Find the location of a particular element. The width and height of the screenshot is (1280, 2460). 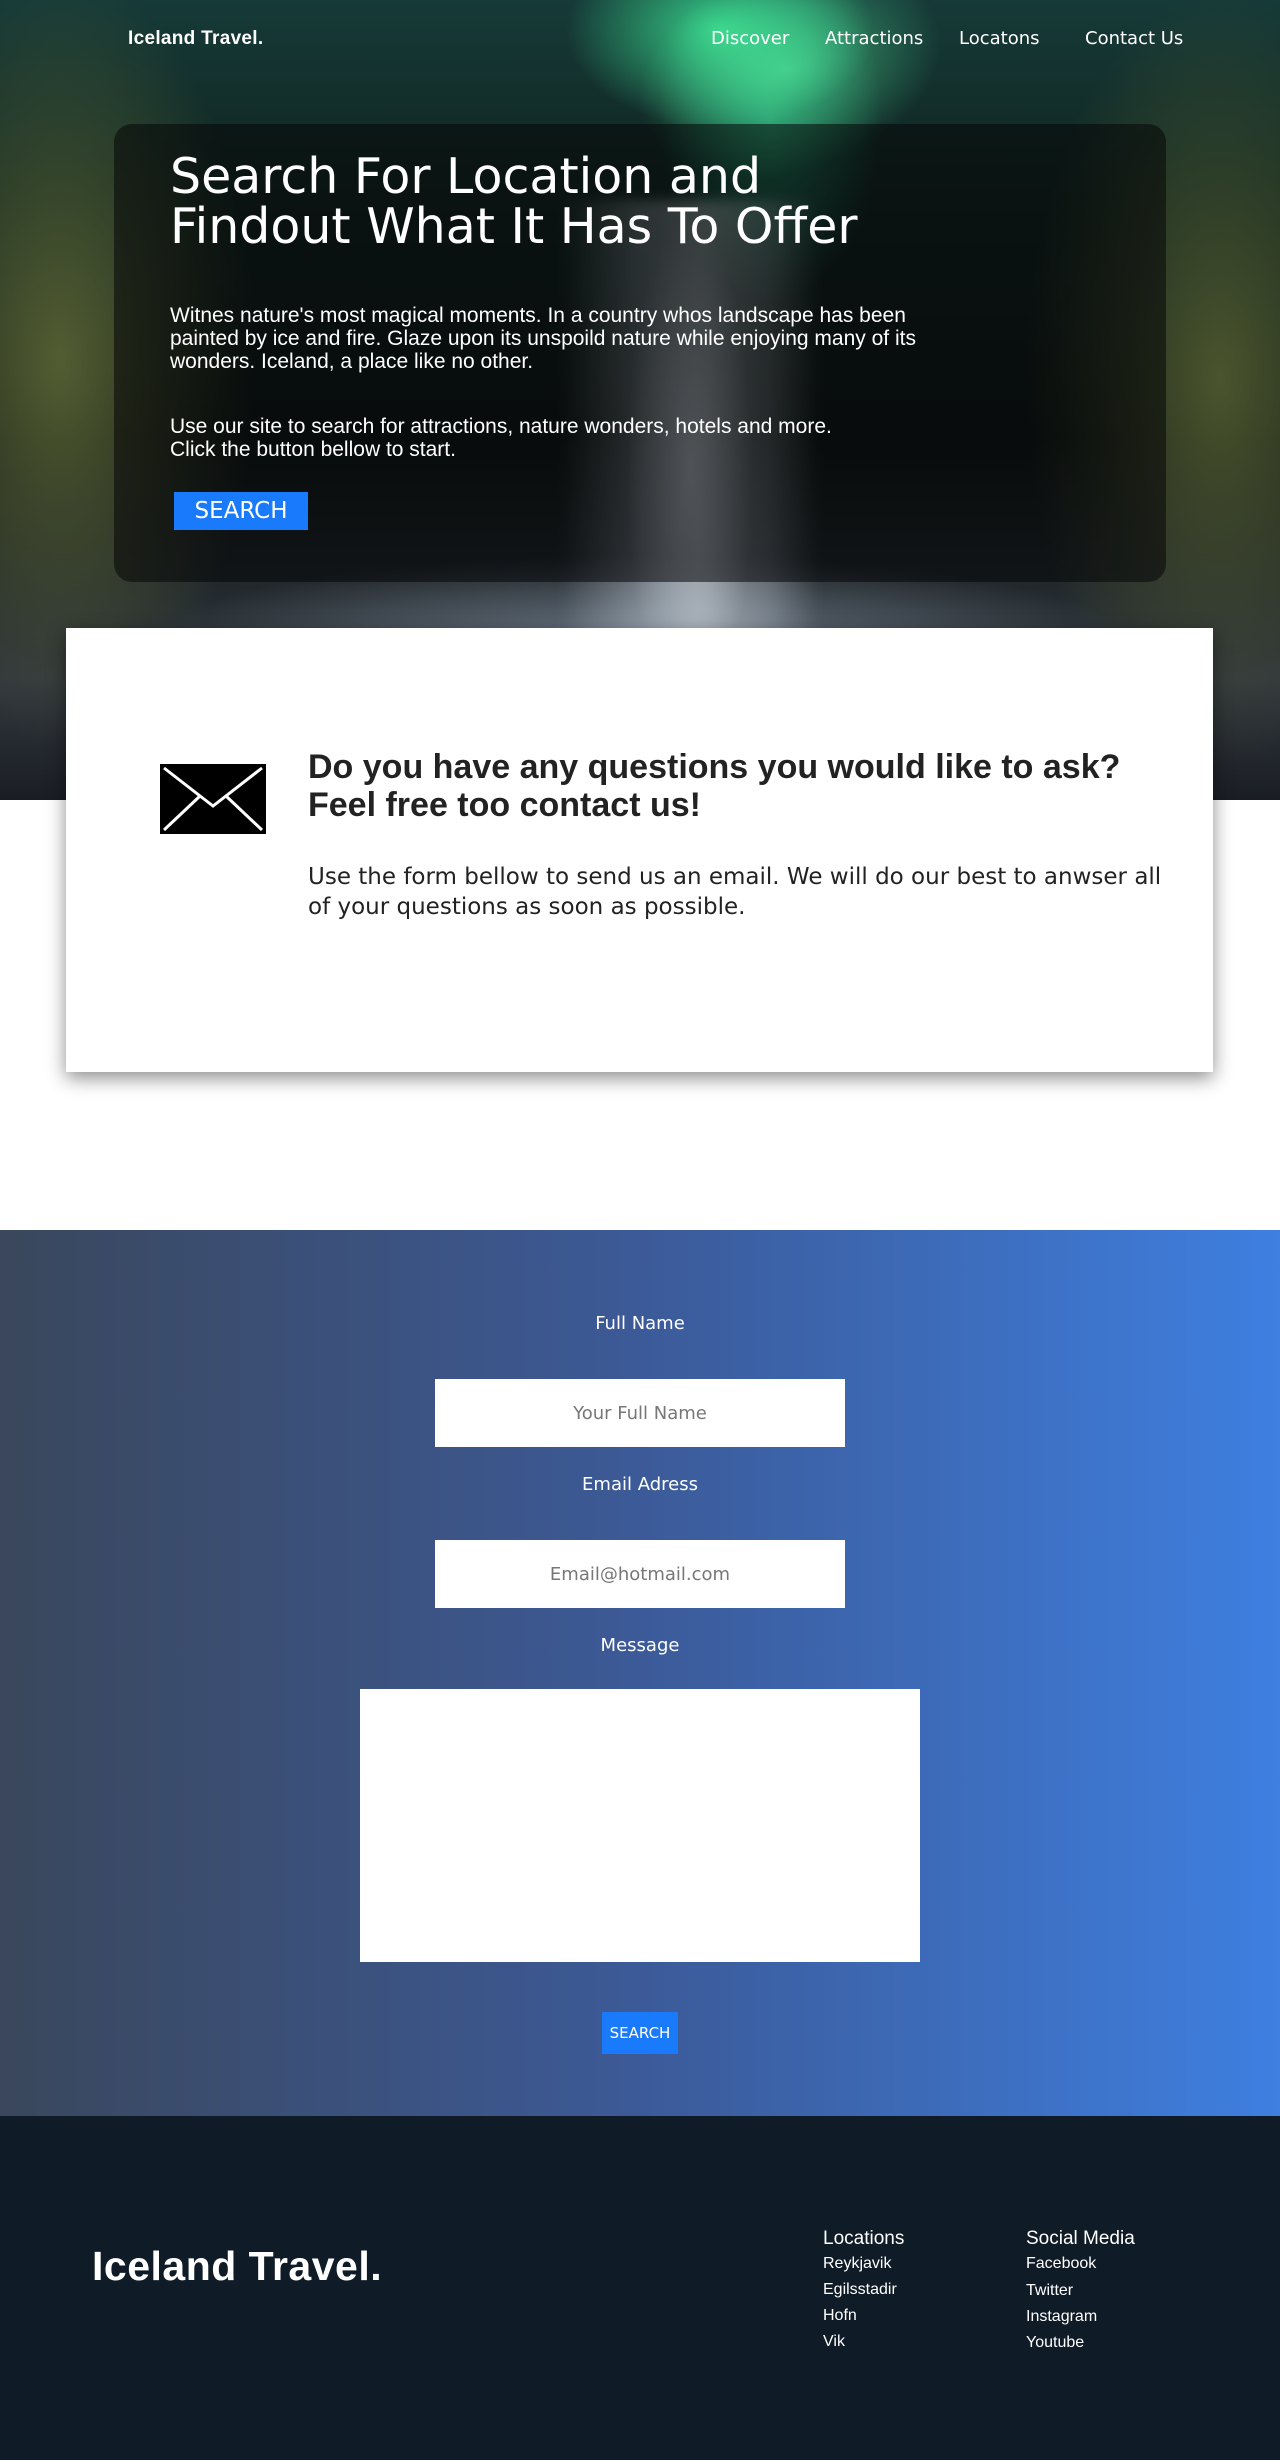

footer-location-egilsstadir: Egilsstadir is located at coordinates (860, 2290).